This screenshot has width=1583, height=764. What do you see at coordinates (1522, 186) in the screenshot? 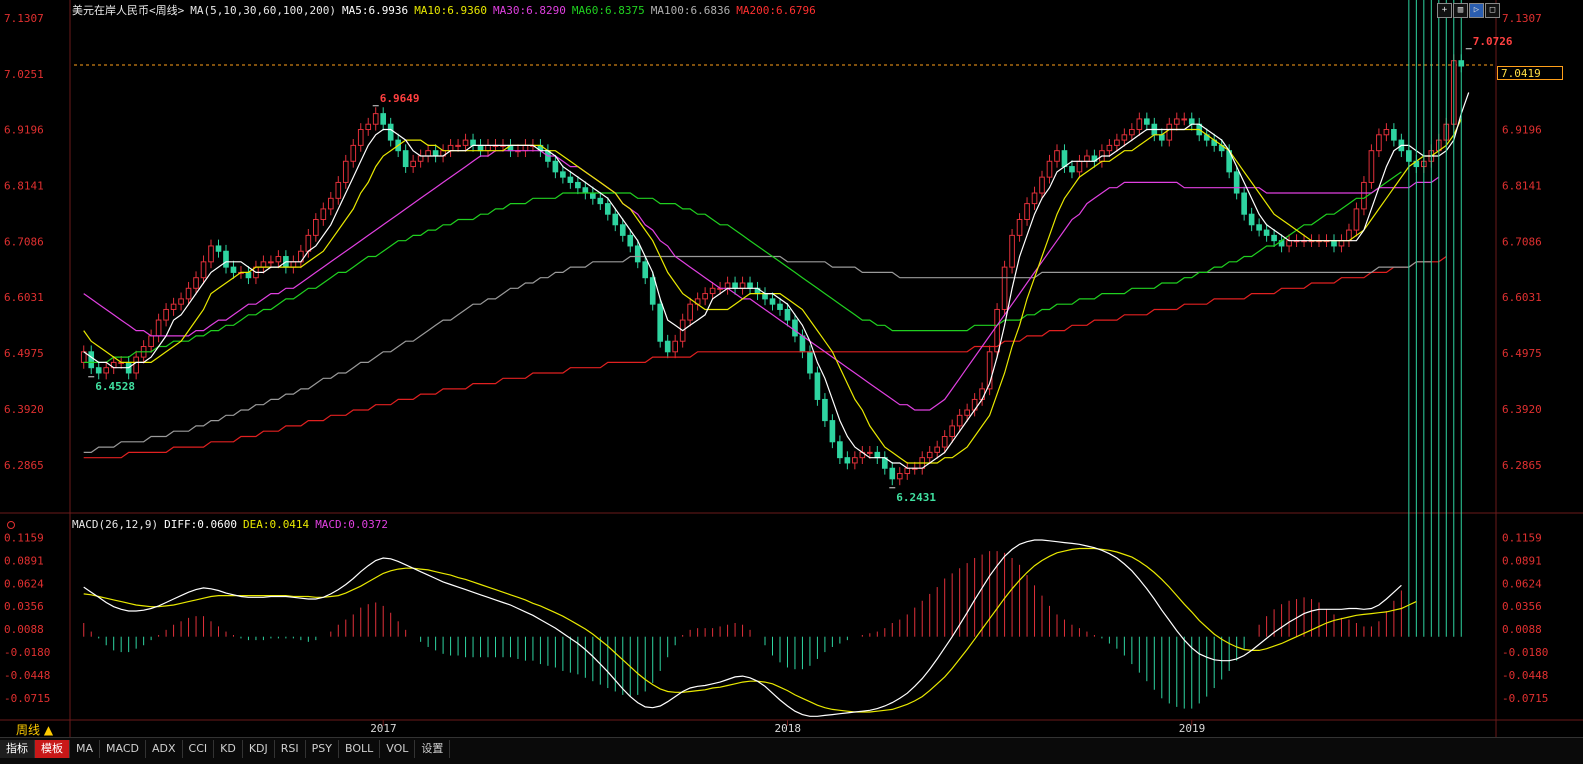
I see `price-tick-label-right: 6.8141` at bounding box center [1522, 186].